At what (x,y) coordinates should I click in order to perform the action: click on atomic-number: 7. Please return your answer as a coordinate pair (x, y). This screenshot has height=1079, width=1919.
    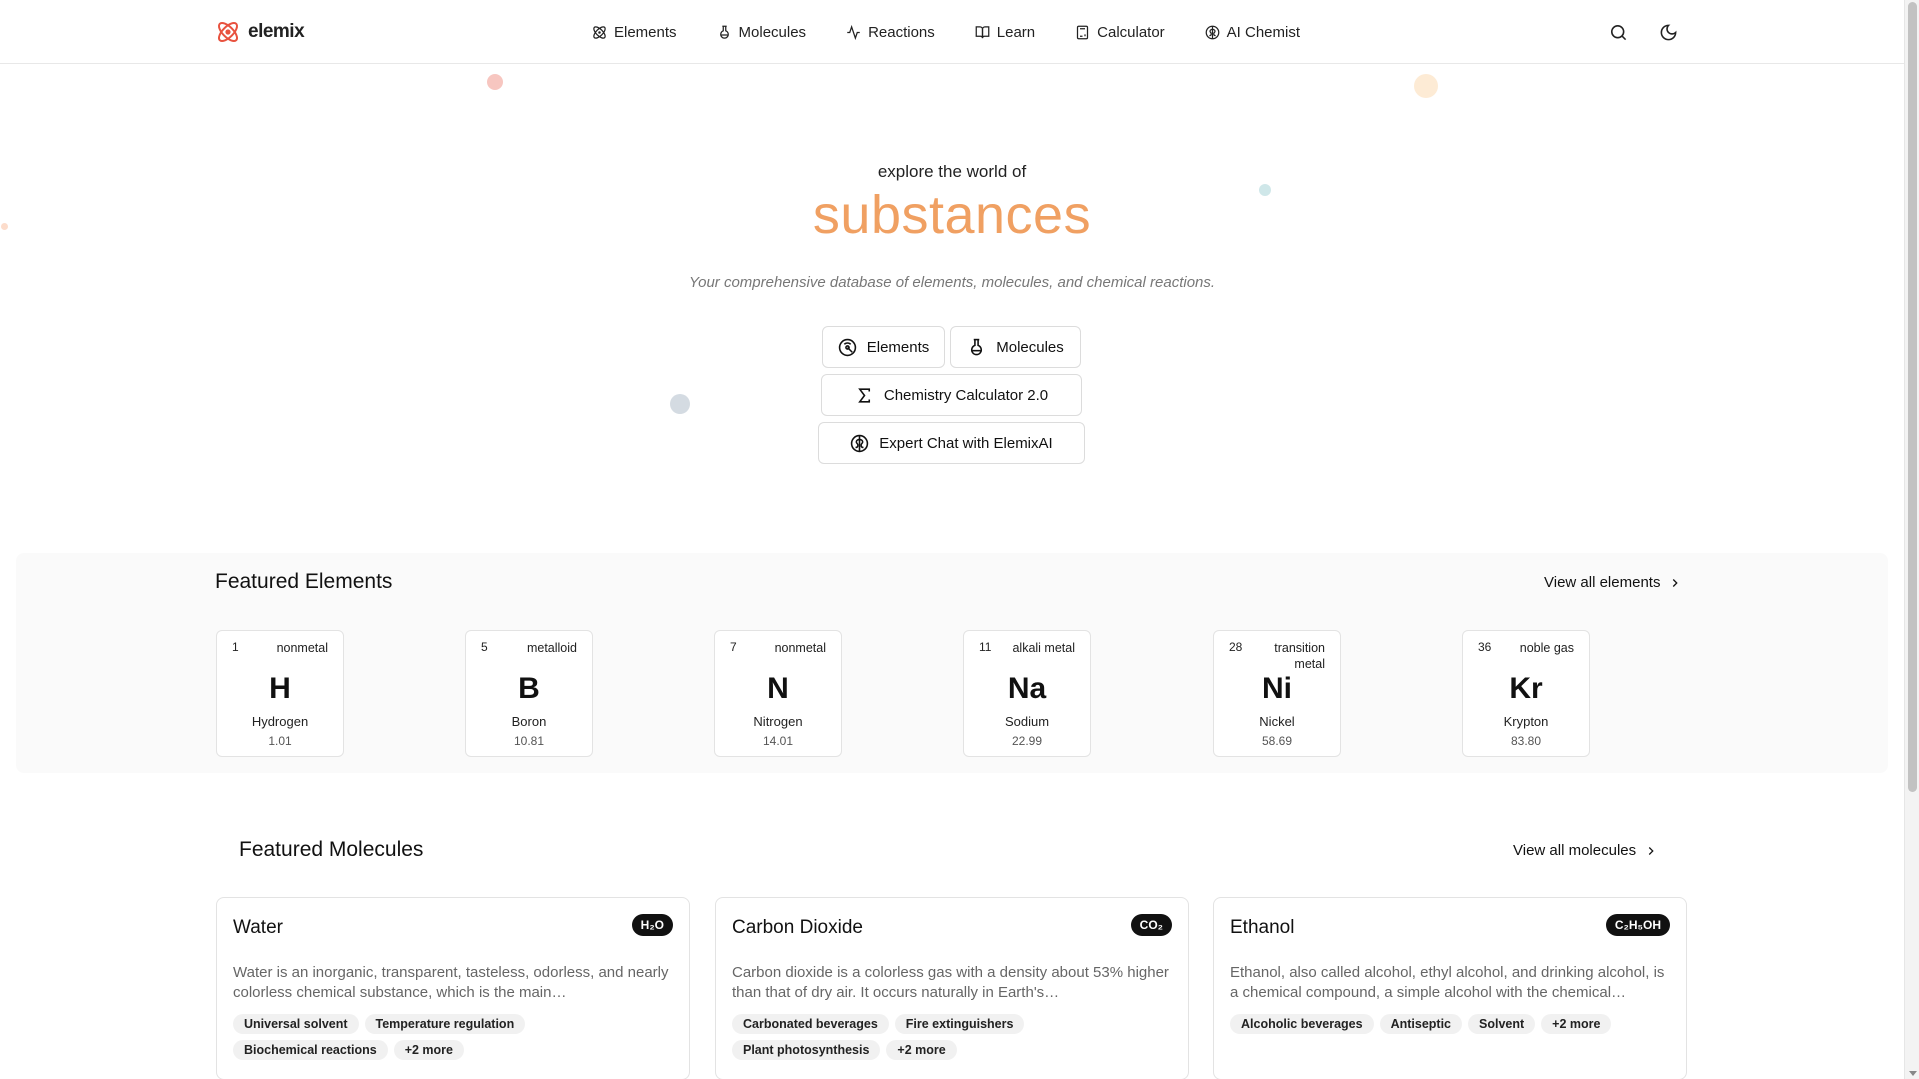
    Looking at the image, I should click on (733, 647).